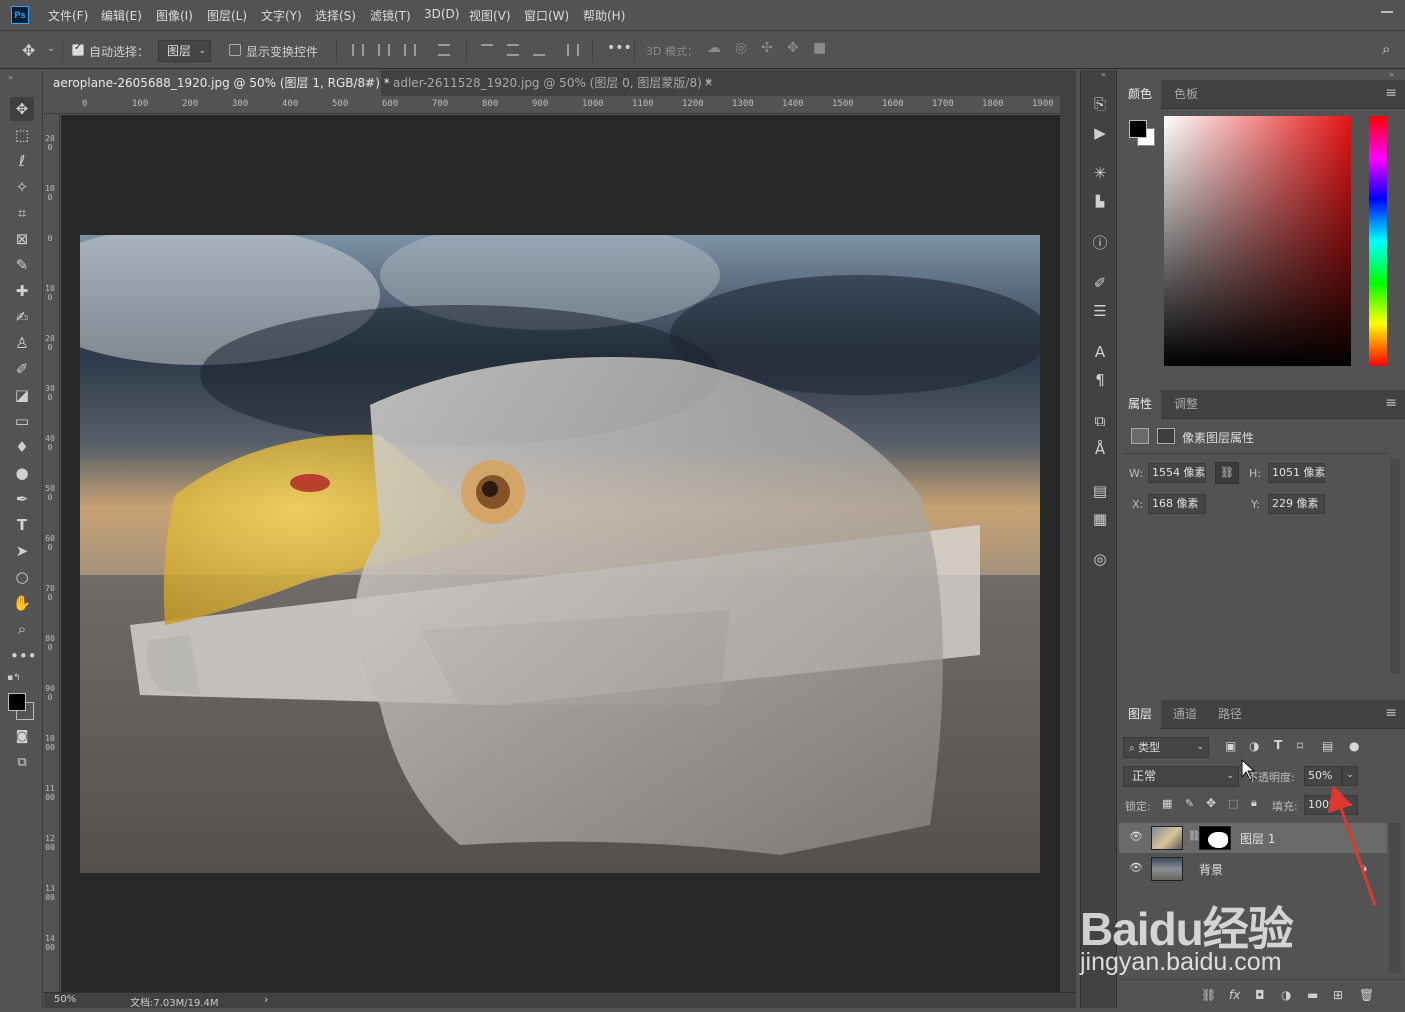 Image resolution: width=1405 pixels, height=1012 pixels. Describe the element at coordinates (1185, 714) in the screenshot. I see `tab-channels: 通道` at that location.